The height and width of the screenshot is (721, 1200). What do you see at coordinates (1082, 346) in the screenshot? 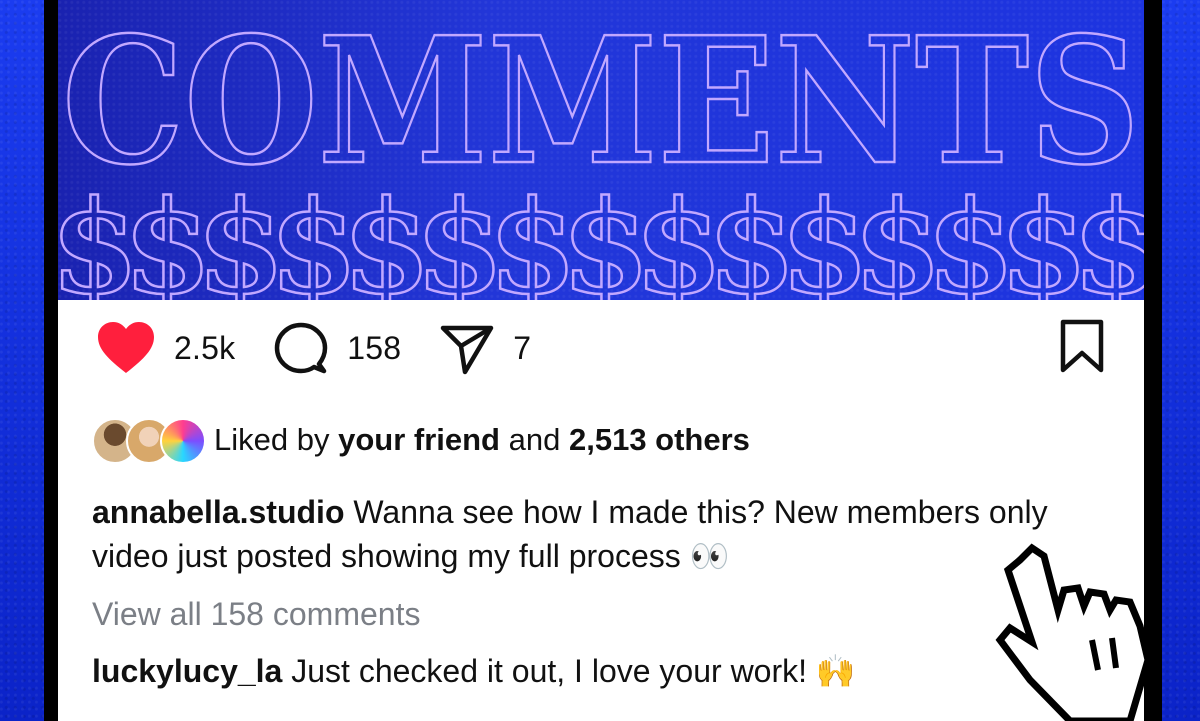
I see `bookmark-icon` at bounding box center [1082, 346].